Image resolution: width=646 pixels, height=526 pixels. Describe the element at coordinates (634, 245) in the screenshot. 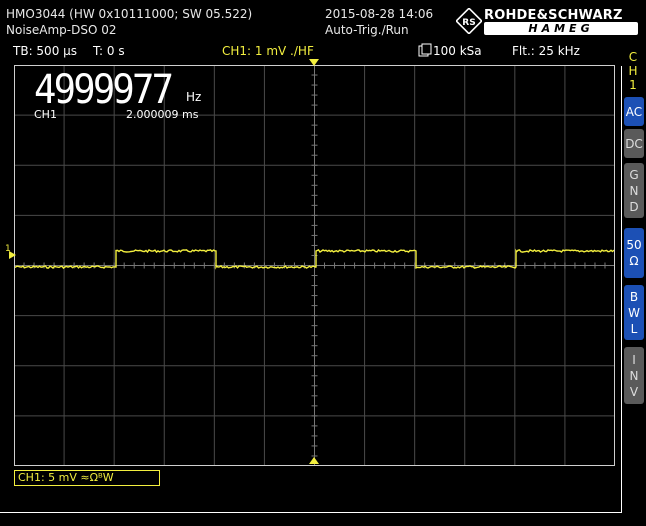

I see `soft-key-label: 50` at that location.